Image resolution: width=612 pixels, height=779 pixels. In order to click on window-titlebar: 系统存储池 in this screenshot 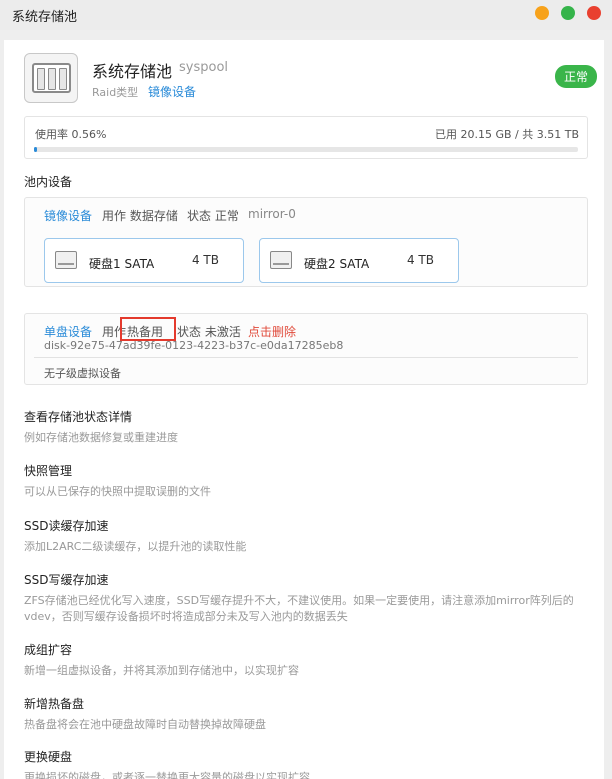, I will do `click(306, 15)`.